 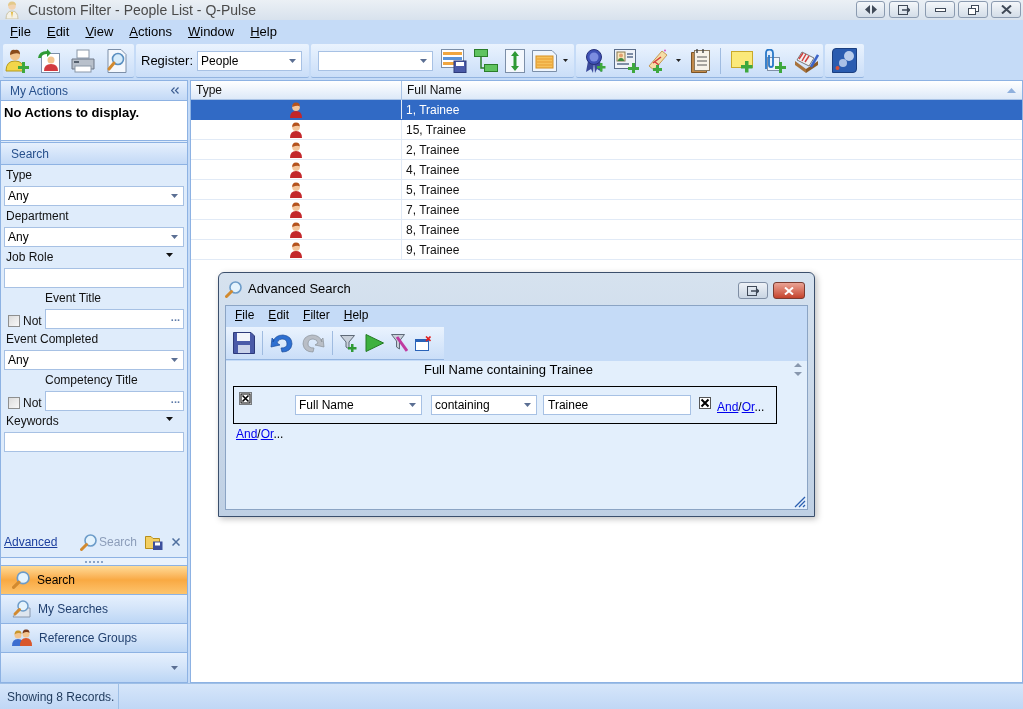 What do you see at coordinates (606, 110) in the screenshot?
I see `table-row: 1, Trainee` at bounding box center [606, 110].